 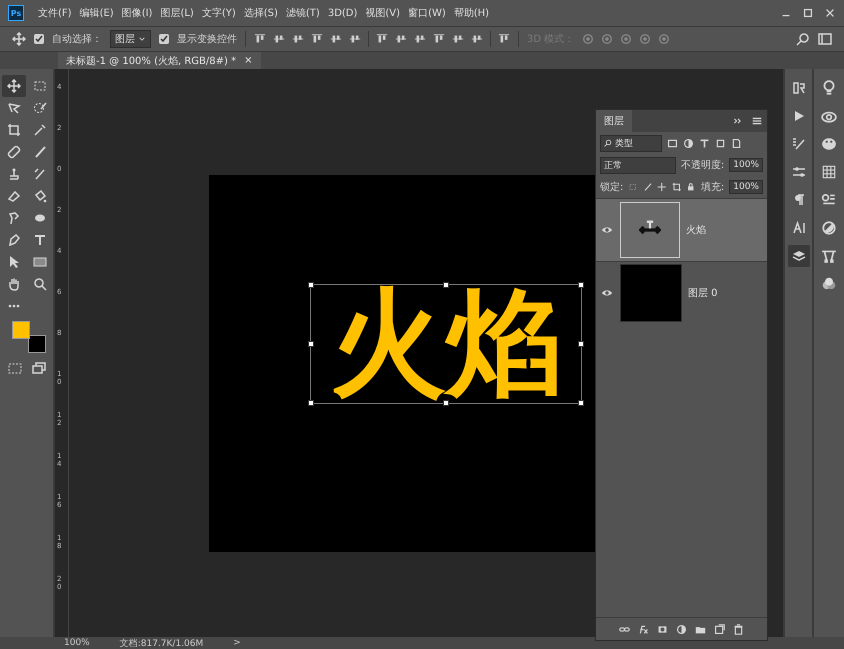 What do you see at coordinates (825, 39) in the screenshot?
I see `workspace-icon` at bounding box center [825, 39].